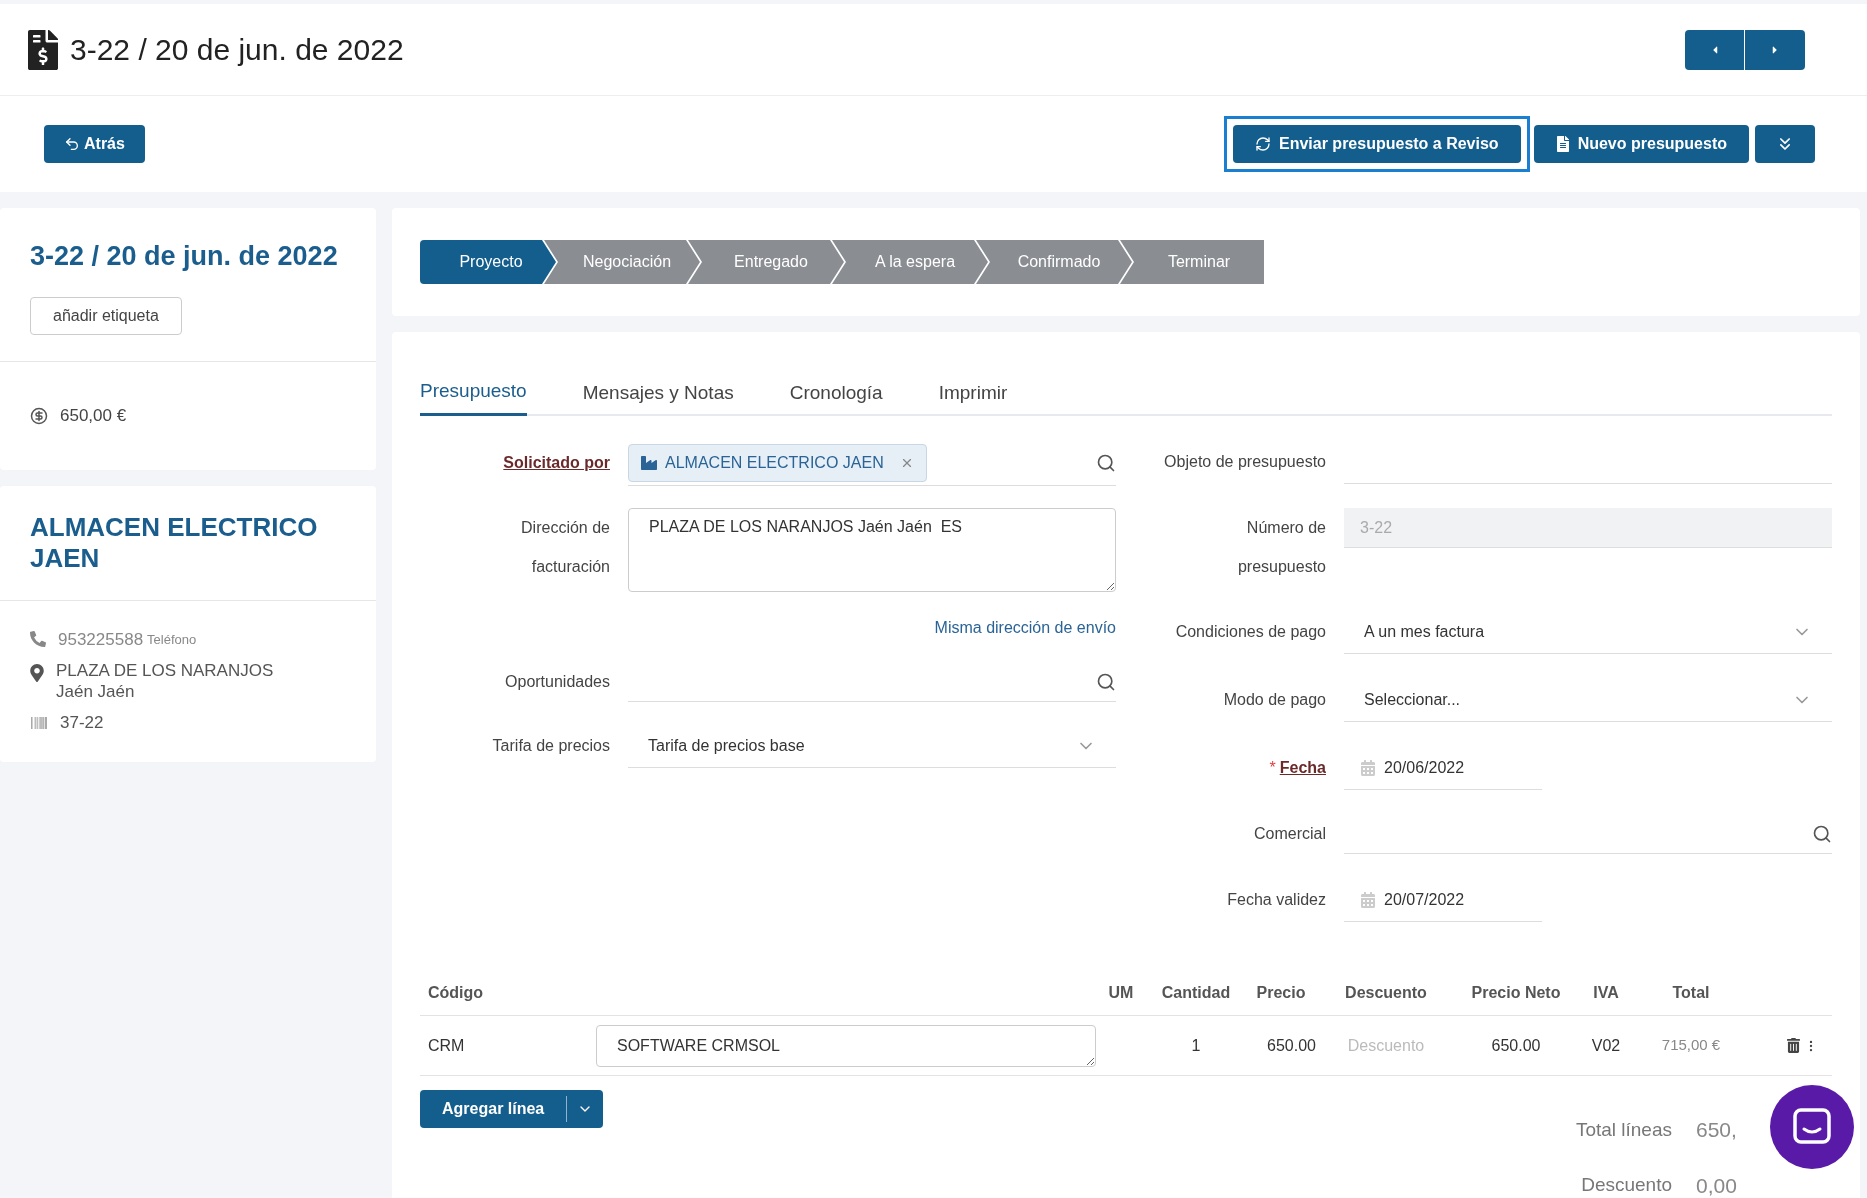 The height and width of the screenshot is (1198, 1867). I want to click on phone-number: 953225588, so click(101, 639).